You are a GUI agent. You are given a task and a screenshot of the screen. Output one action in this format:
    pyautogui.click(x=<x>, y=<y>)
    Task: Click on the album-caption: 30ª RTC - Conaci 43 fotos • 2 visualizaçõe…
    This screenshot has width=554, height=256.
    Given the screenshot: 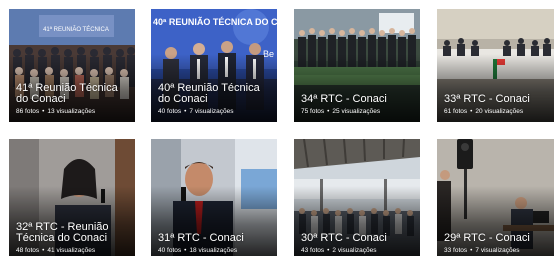 What is the action you would take?
    pyautogui.click(x=358, y=244)
    